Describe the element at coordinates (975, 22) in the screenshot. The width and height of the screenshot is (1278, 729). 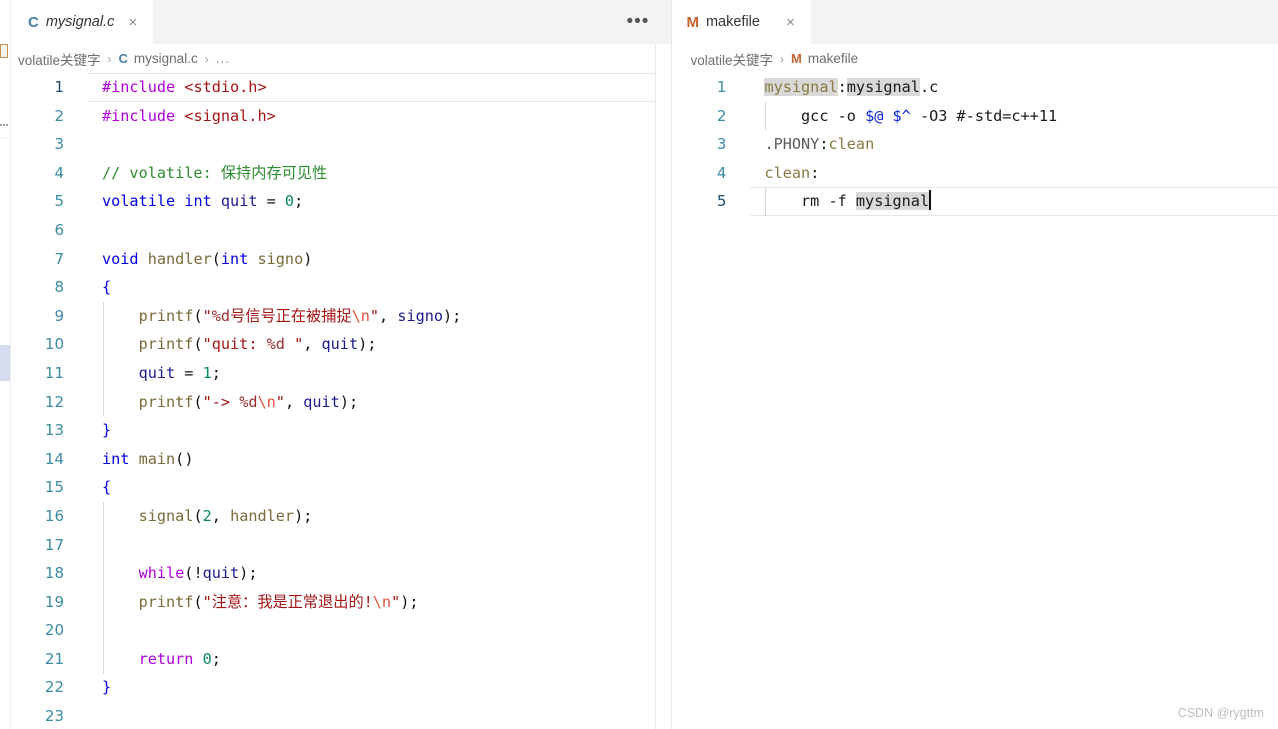
I see `tabbar-right: M makefile ×` at that location.